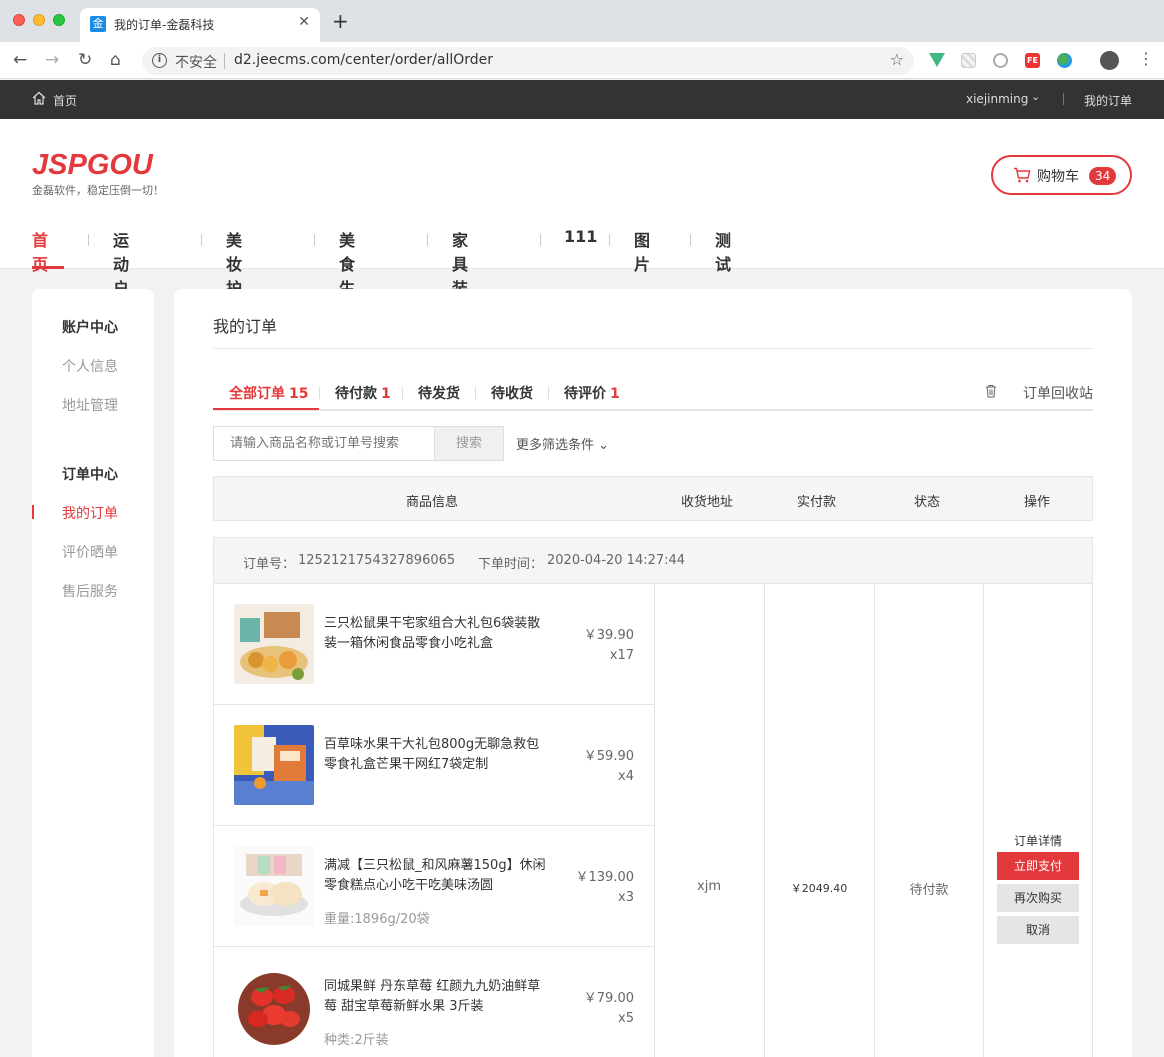 The width and height of the screenshot is (1164, 1057). I want to click on order-time: 2020-04-20 14:27:44, so click(616, 560).